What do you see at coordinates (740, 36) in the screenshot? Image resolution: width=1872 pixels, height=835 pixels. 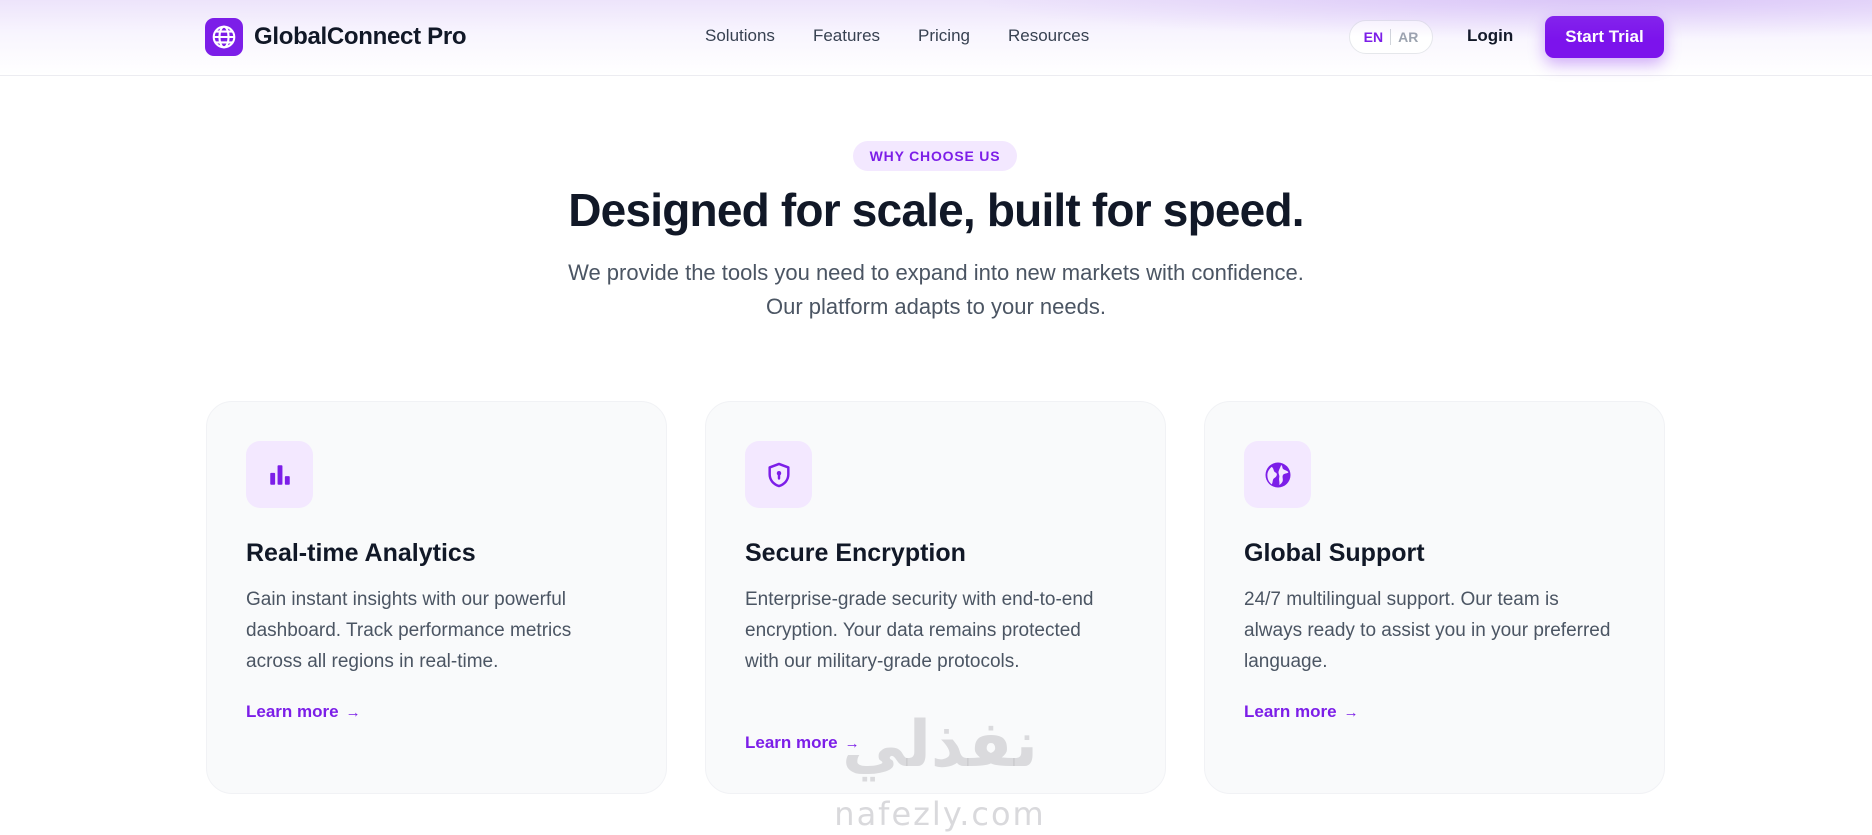 I see `nav-link-solutions: Solutions` at bounding box center [740, 36].